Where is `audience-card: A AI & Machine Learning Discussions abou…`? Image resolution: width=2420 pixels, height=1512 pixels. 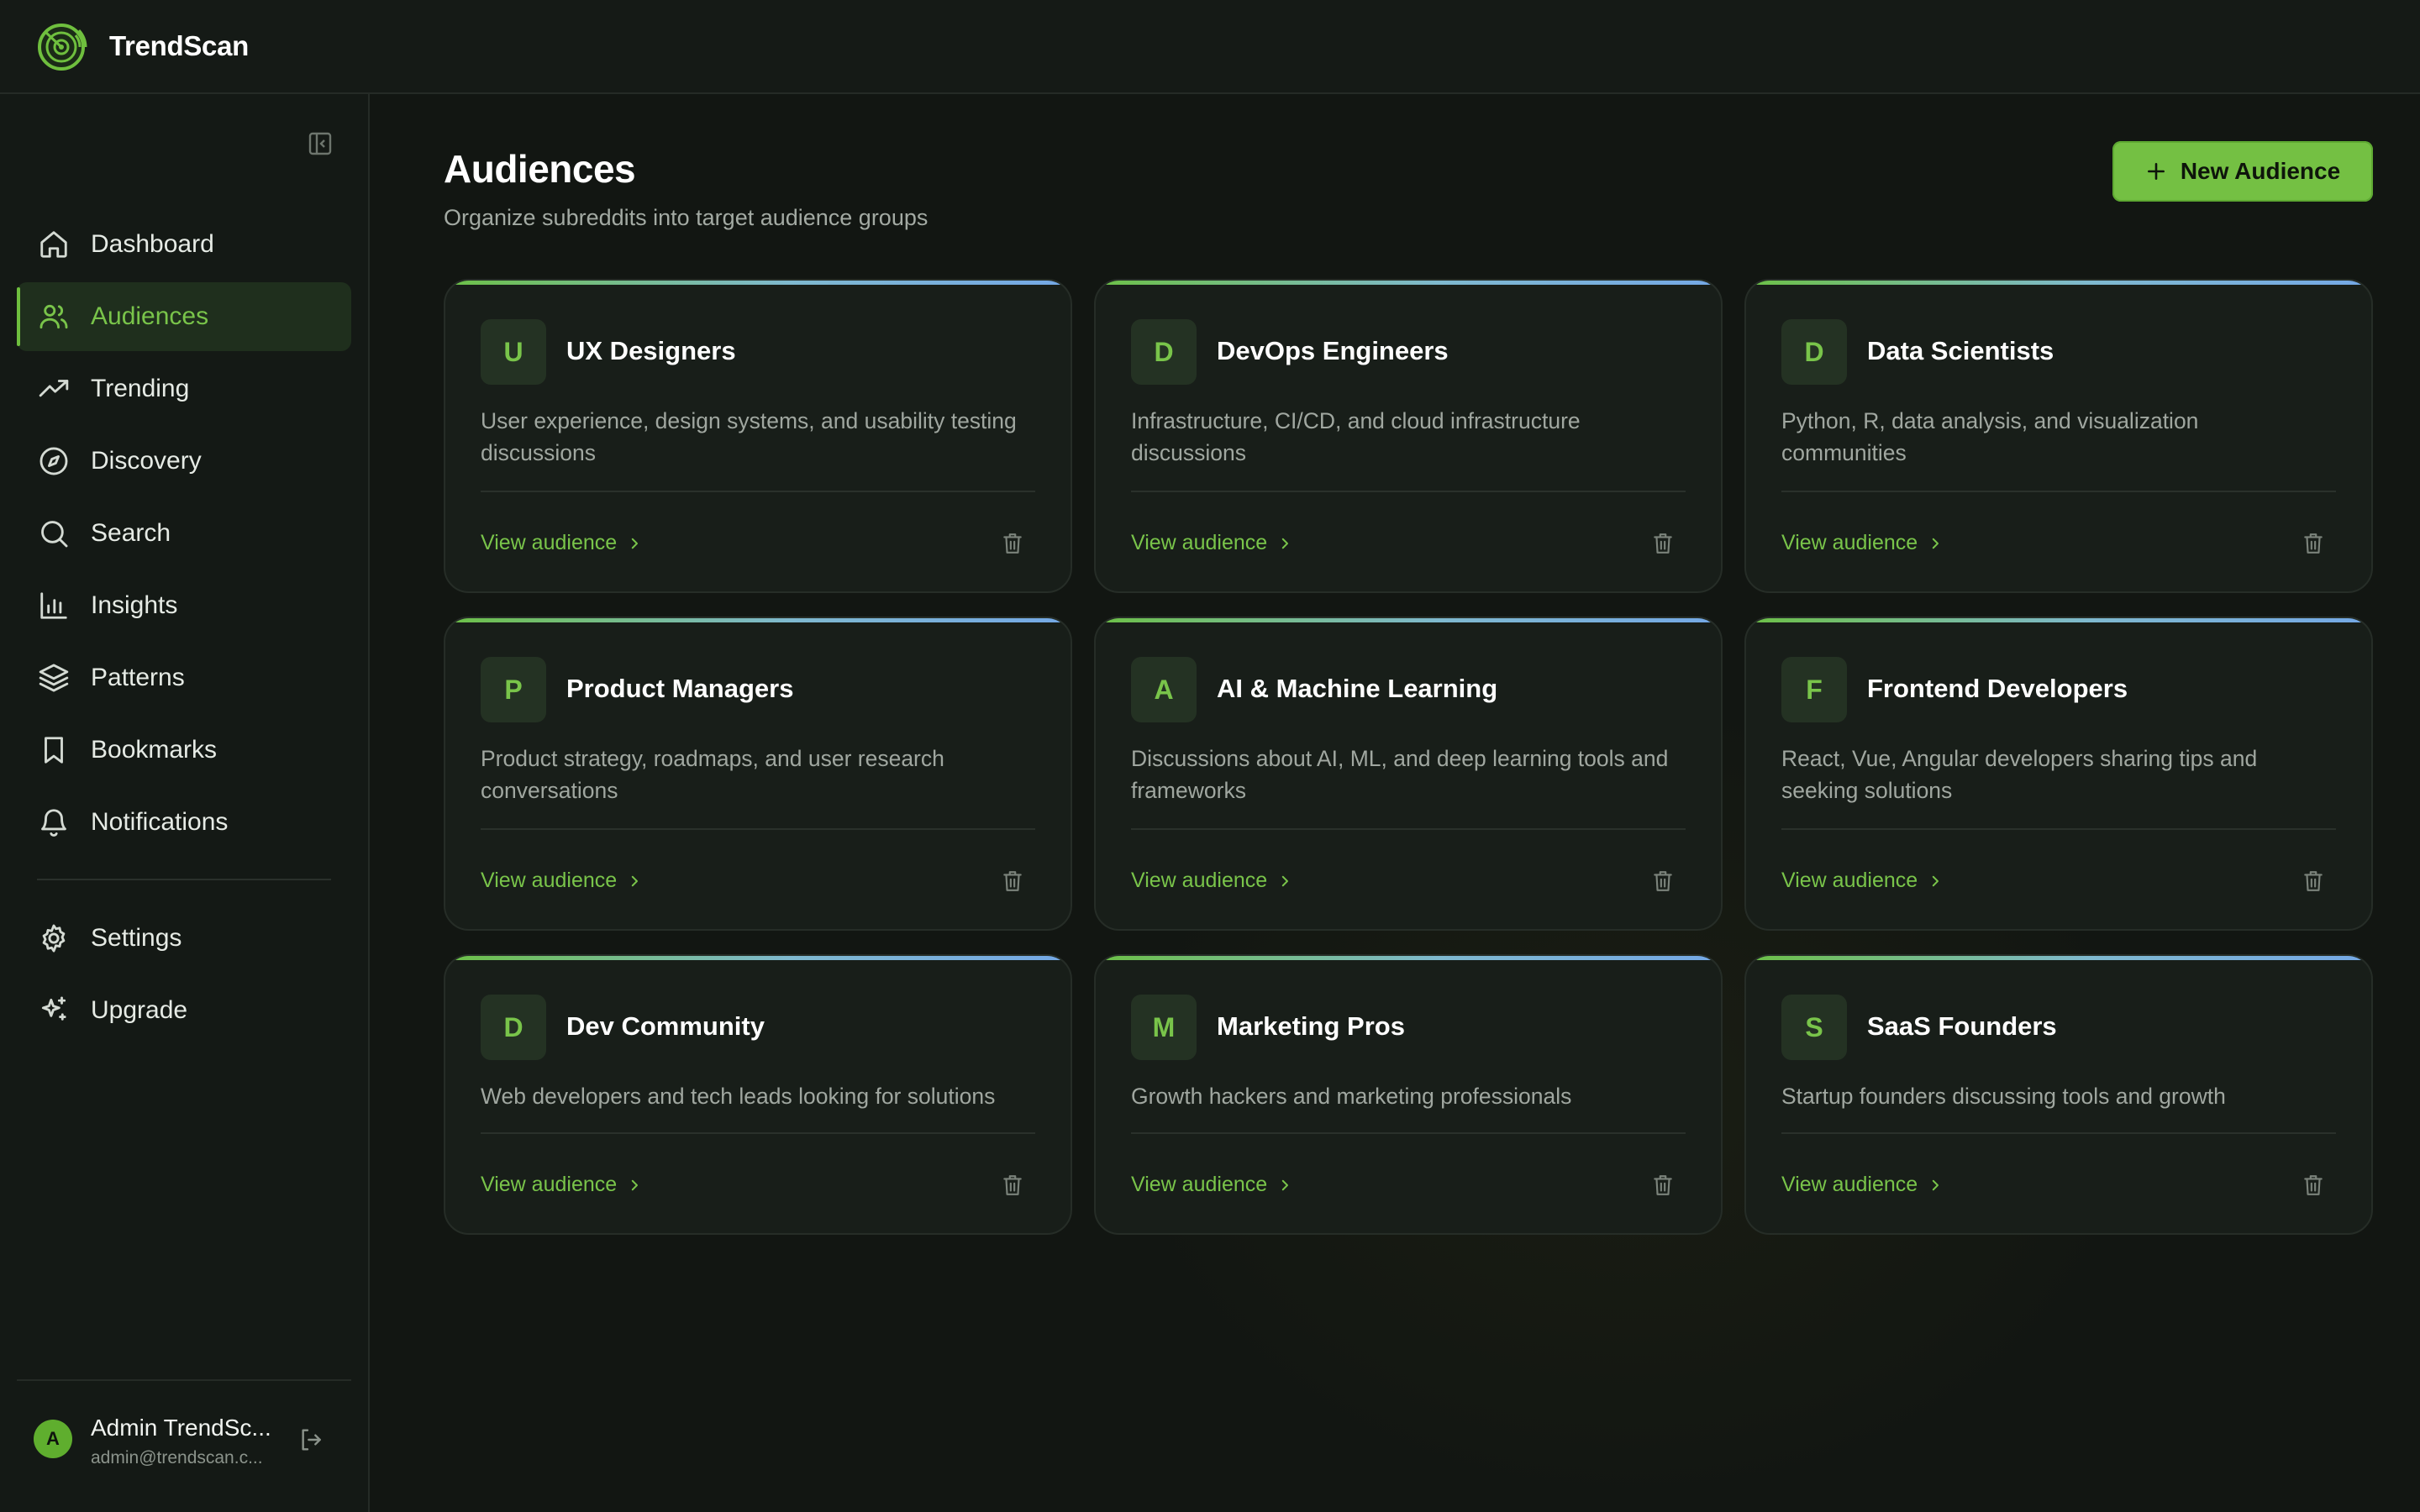
audience-card: A AI & Machine Learning Discussions abou… is located at coordinates (1408, 774).